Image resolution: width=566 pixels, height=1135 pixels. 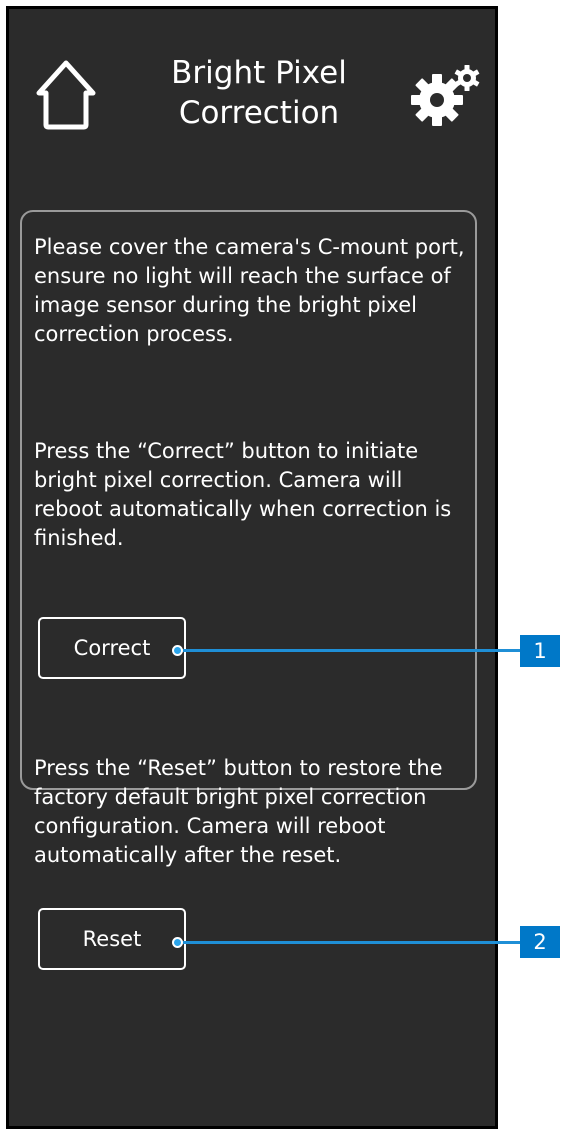 I want to click on callout-badge-2: 2, so click(x=540, y=942).